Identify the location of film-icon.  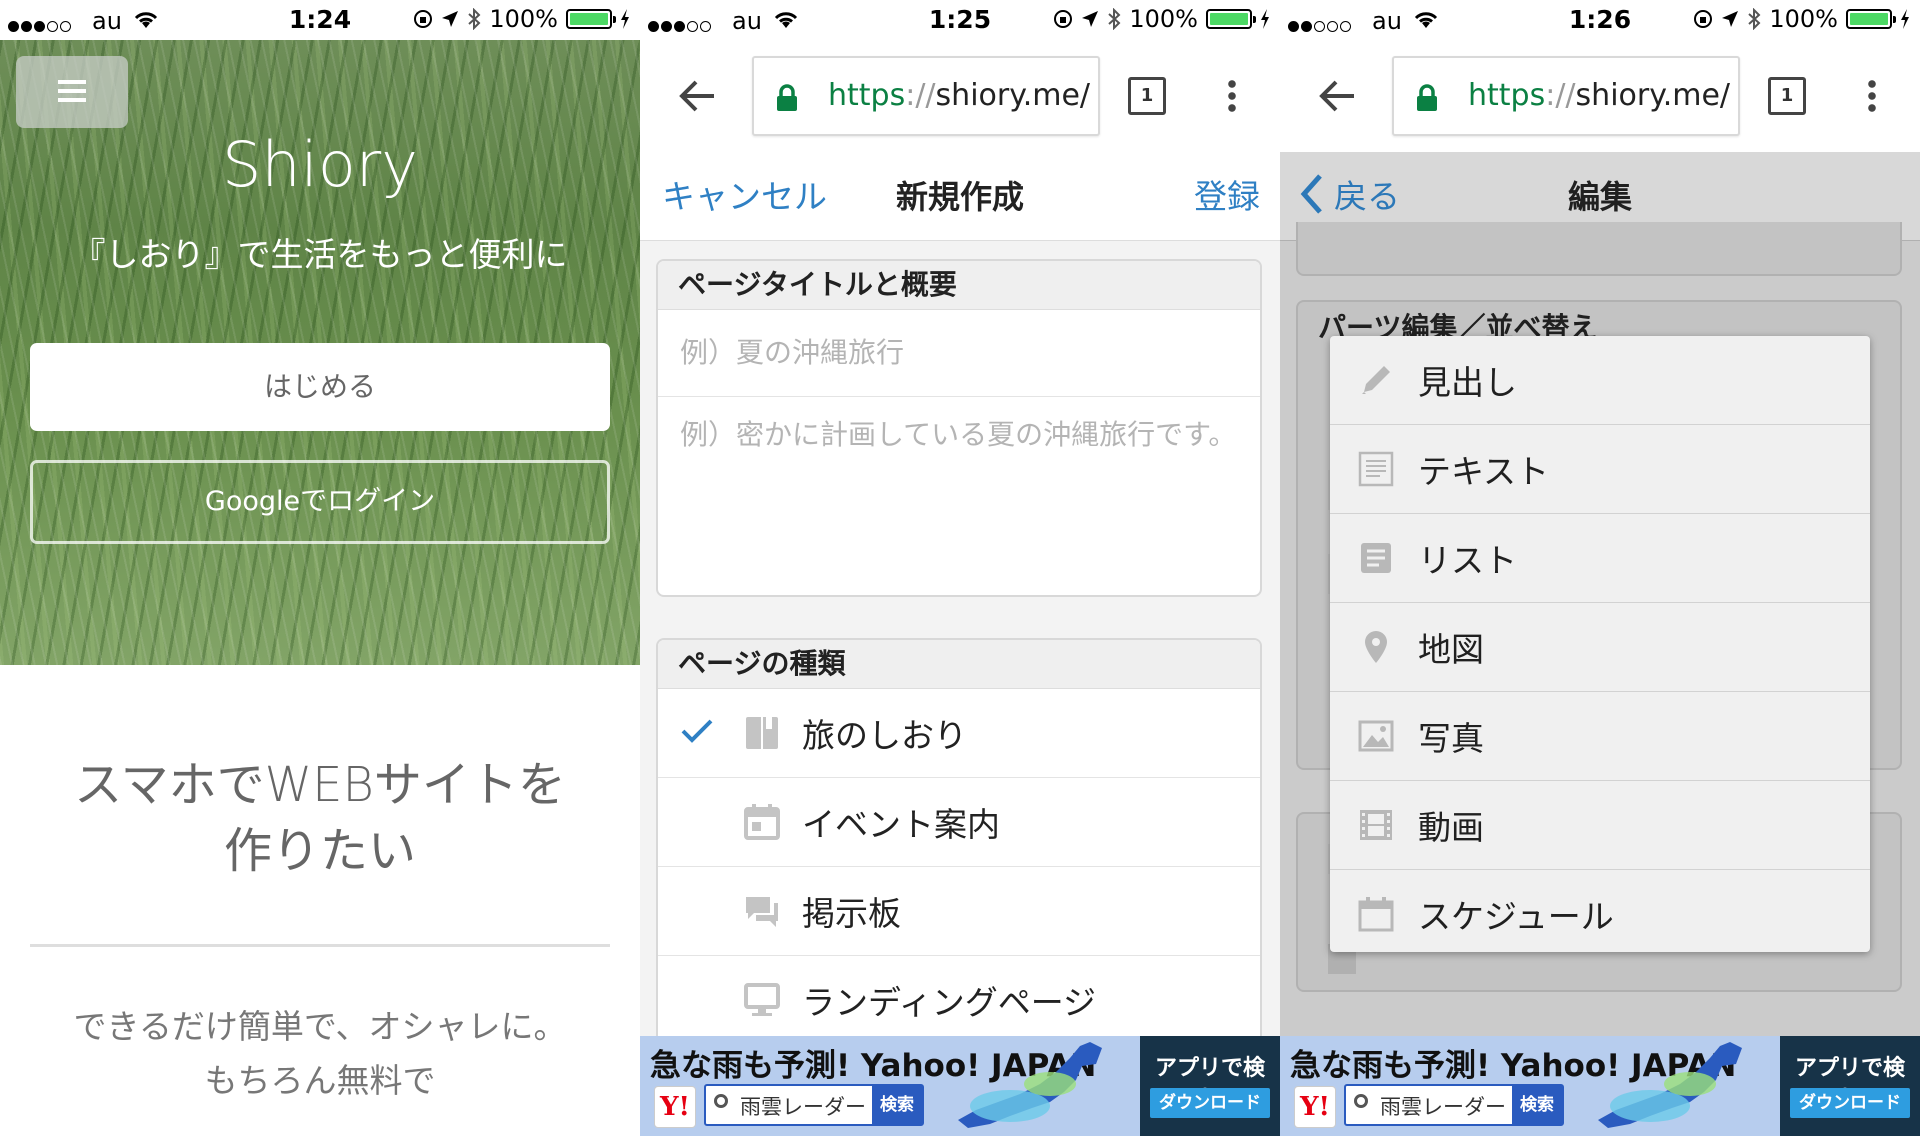
(1376, 825).